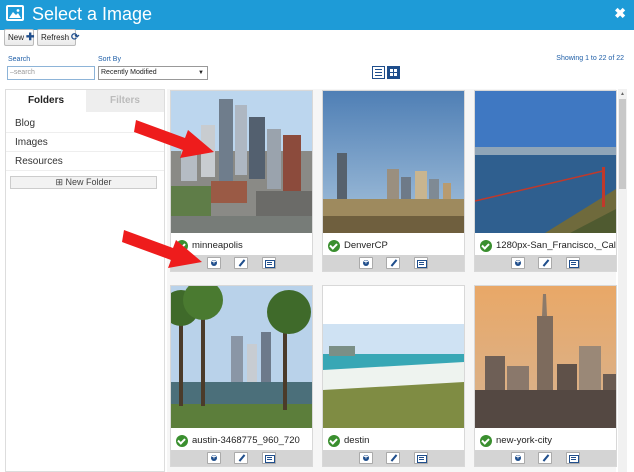 Image resolution: width=634 pixels, height=472 pixels. What do you see at coordinates (19, 59) in the screenshot?
I see `search-label: Search` at bounding box center [19, 59].